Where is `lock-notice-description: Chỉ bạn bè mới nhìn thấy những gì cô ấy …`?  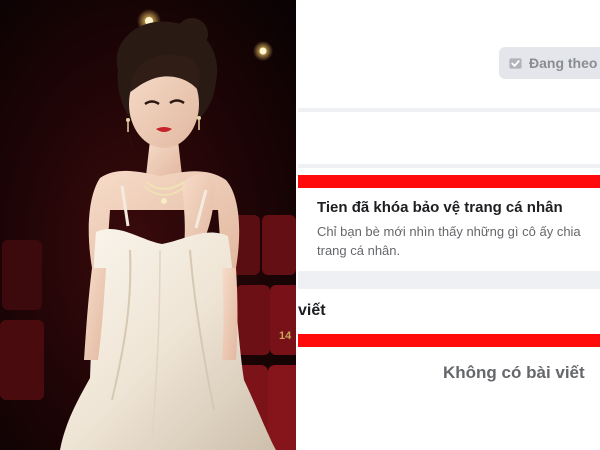 lock-notice-description: Chỉ bạn bè mới nhìn thấy những gì cô ấy … is located at coordinates (458, 241).